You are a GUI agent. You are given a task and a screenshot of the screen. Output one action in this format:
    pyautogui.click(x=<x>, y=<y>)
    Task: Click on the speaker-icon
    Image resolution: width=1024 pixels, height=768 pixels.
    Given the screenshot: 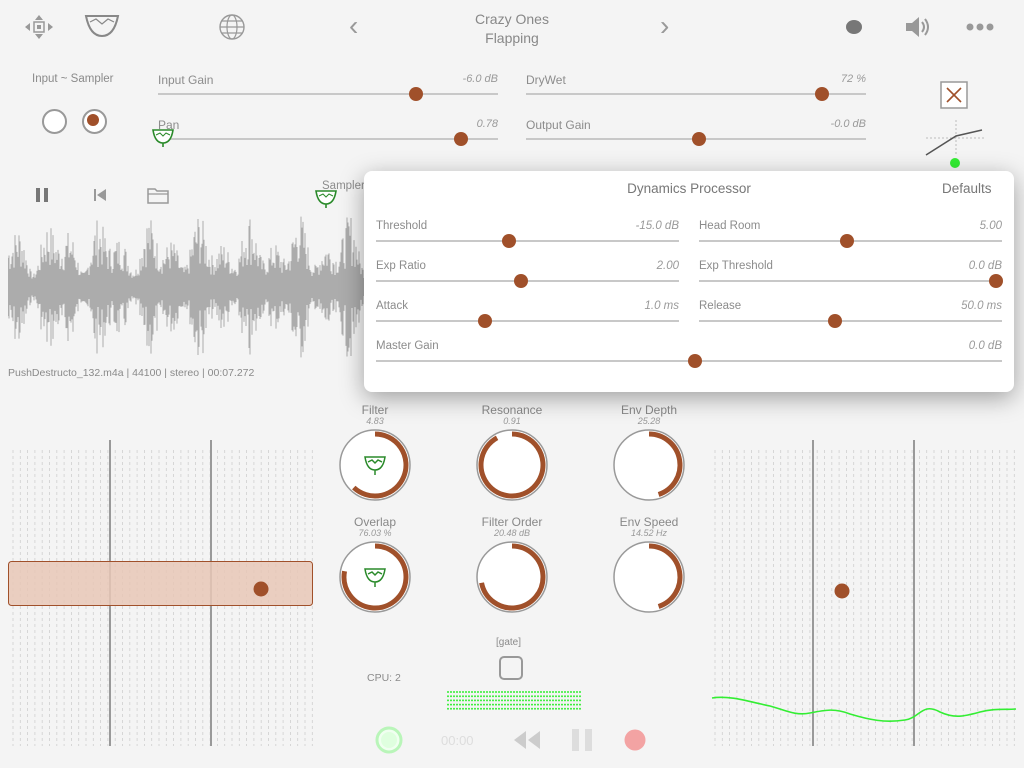 What is the action you would take?
    pyautogui.click(x=918, y=27)
    